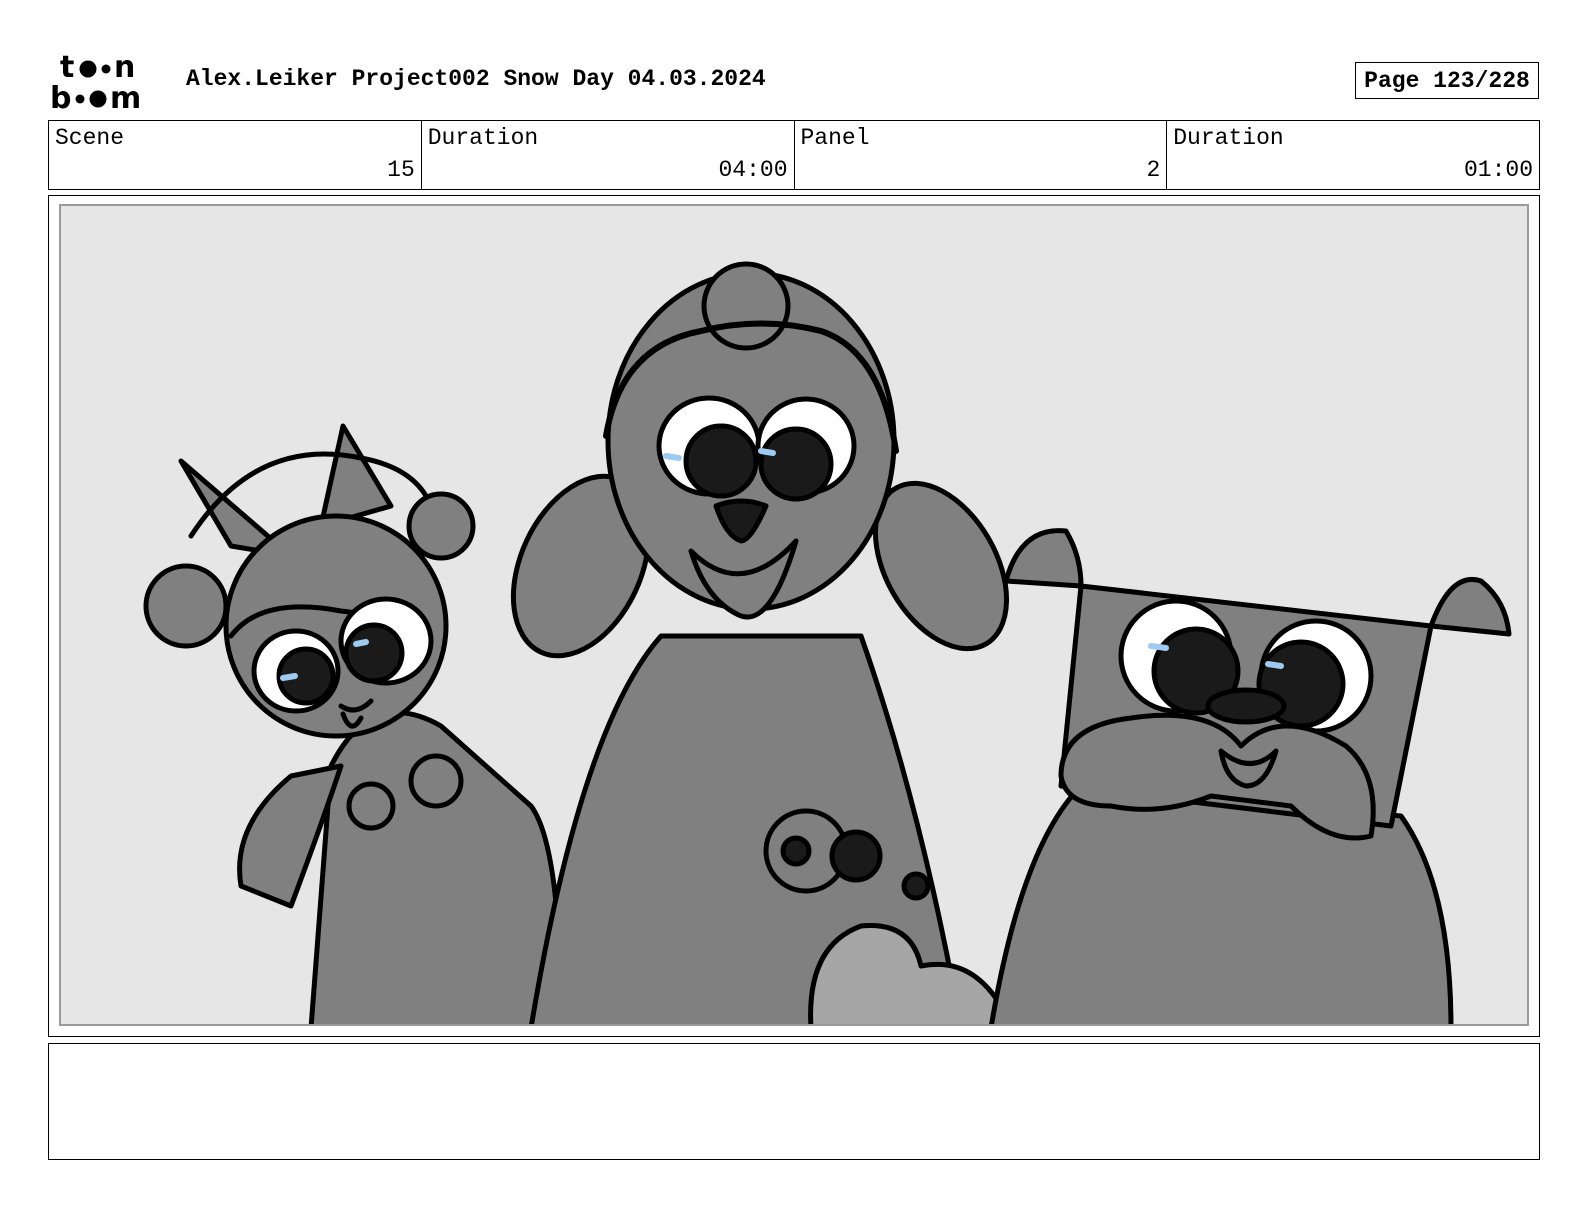 The width and height of the screenshot is (1584, 1224). What do you see at coordinates (90, 138) in the screenshot?
I see `scene-label: Scene` at bounding box center [90, 138].